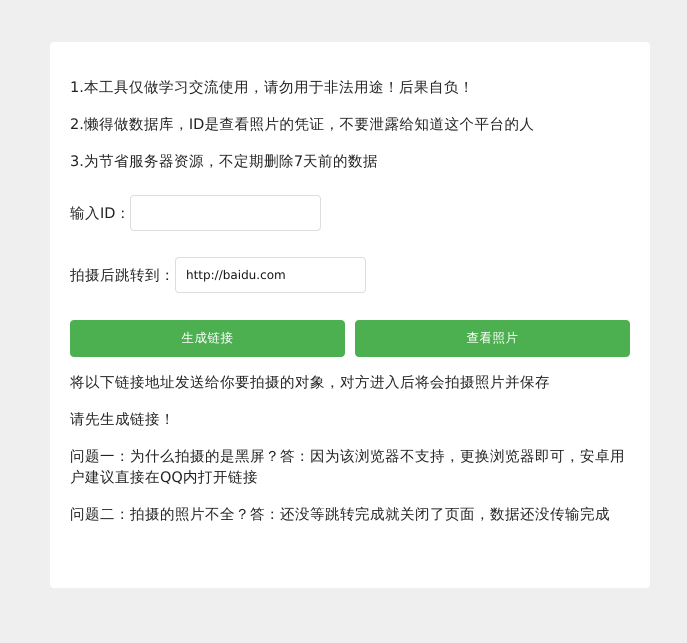  What do you see at coordinates (270, 275) in the screenshot?
I see `input-field: http://baidu.com` at bounding box center [270, 275].